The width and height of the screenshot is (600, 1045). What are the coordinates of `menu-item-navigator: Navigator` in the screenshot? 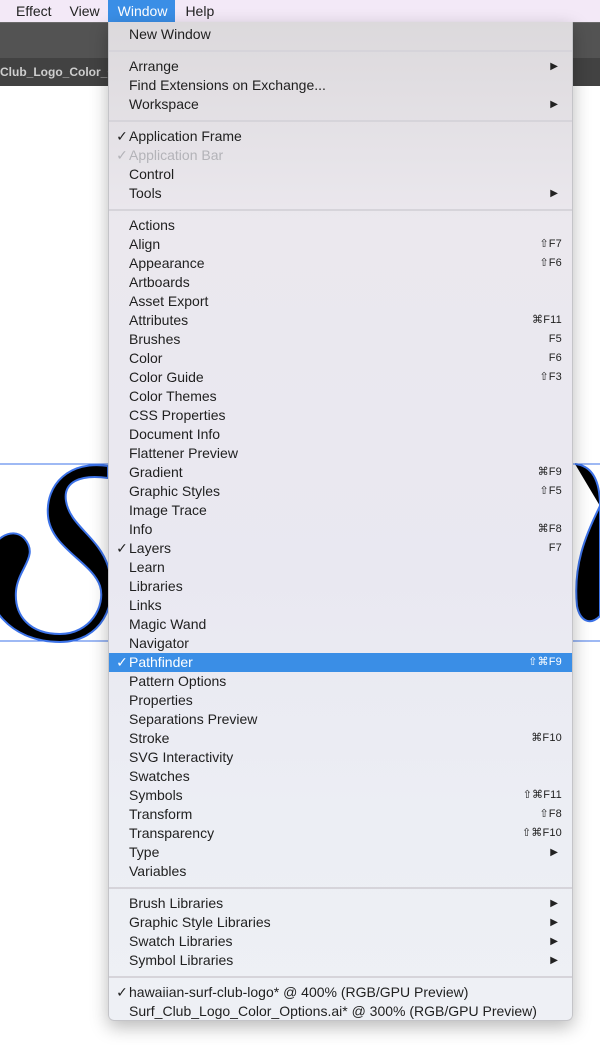 It's located at (340, 643).